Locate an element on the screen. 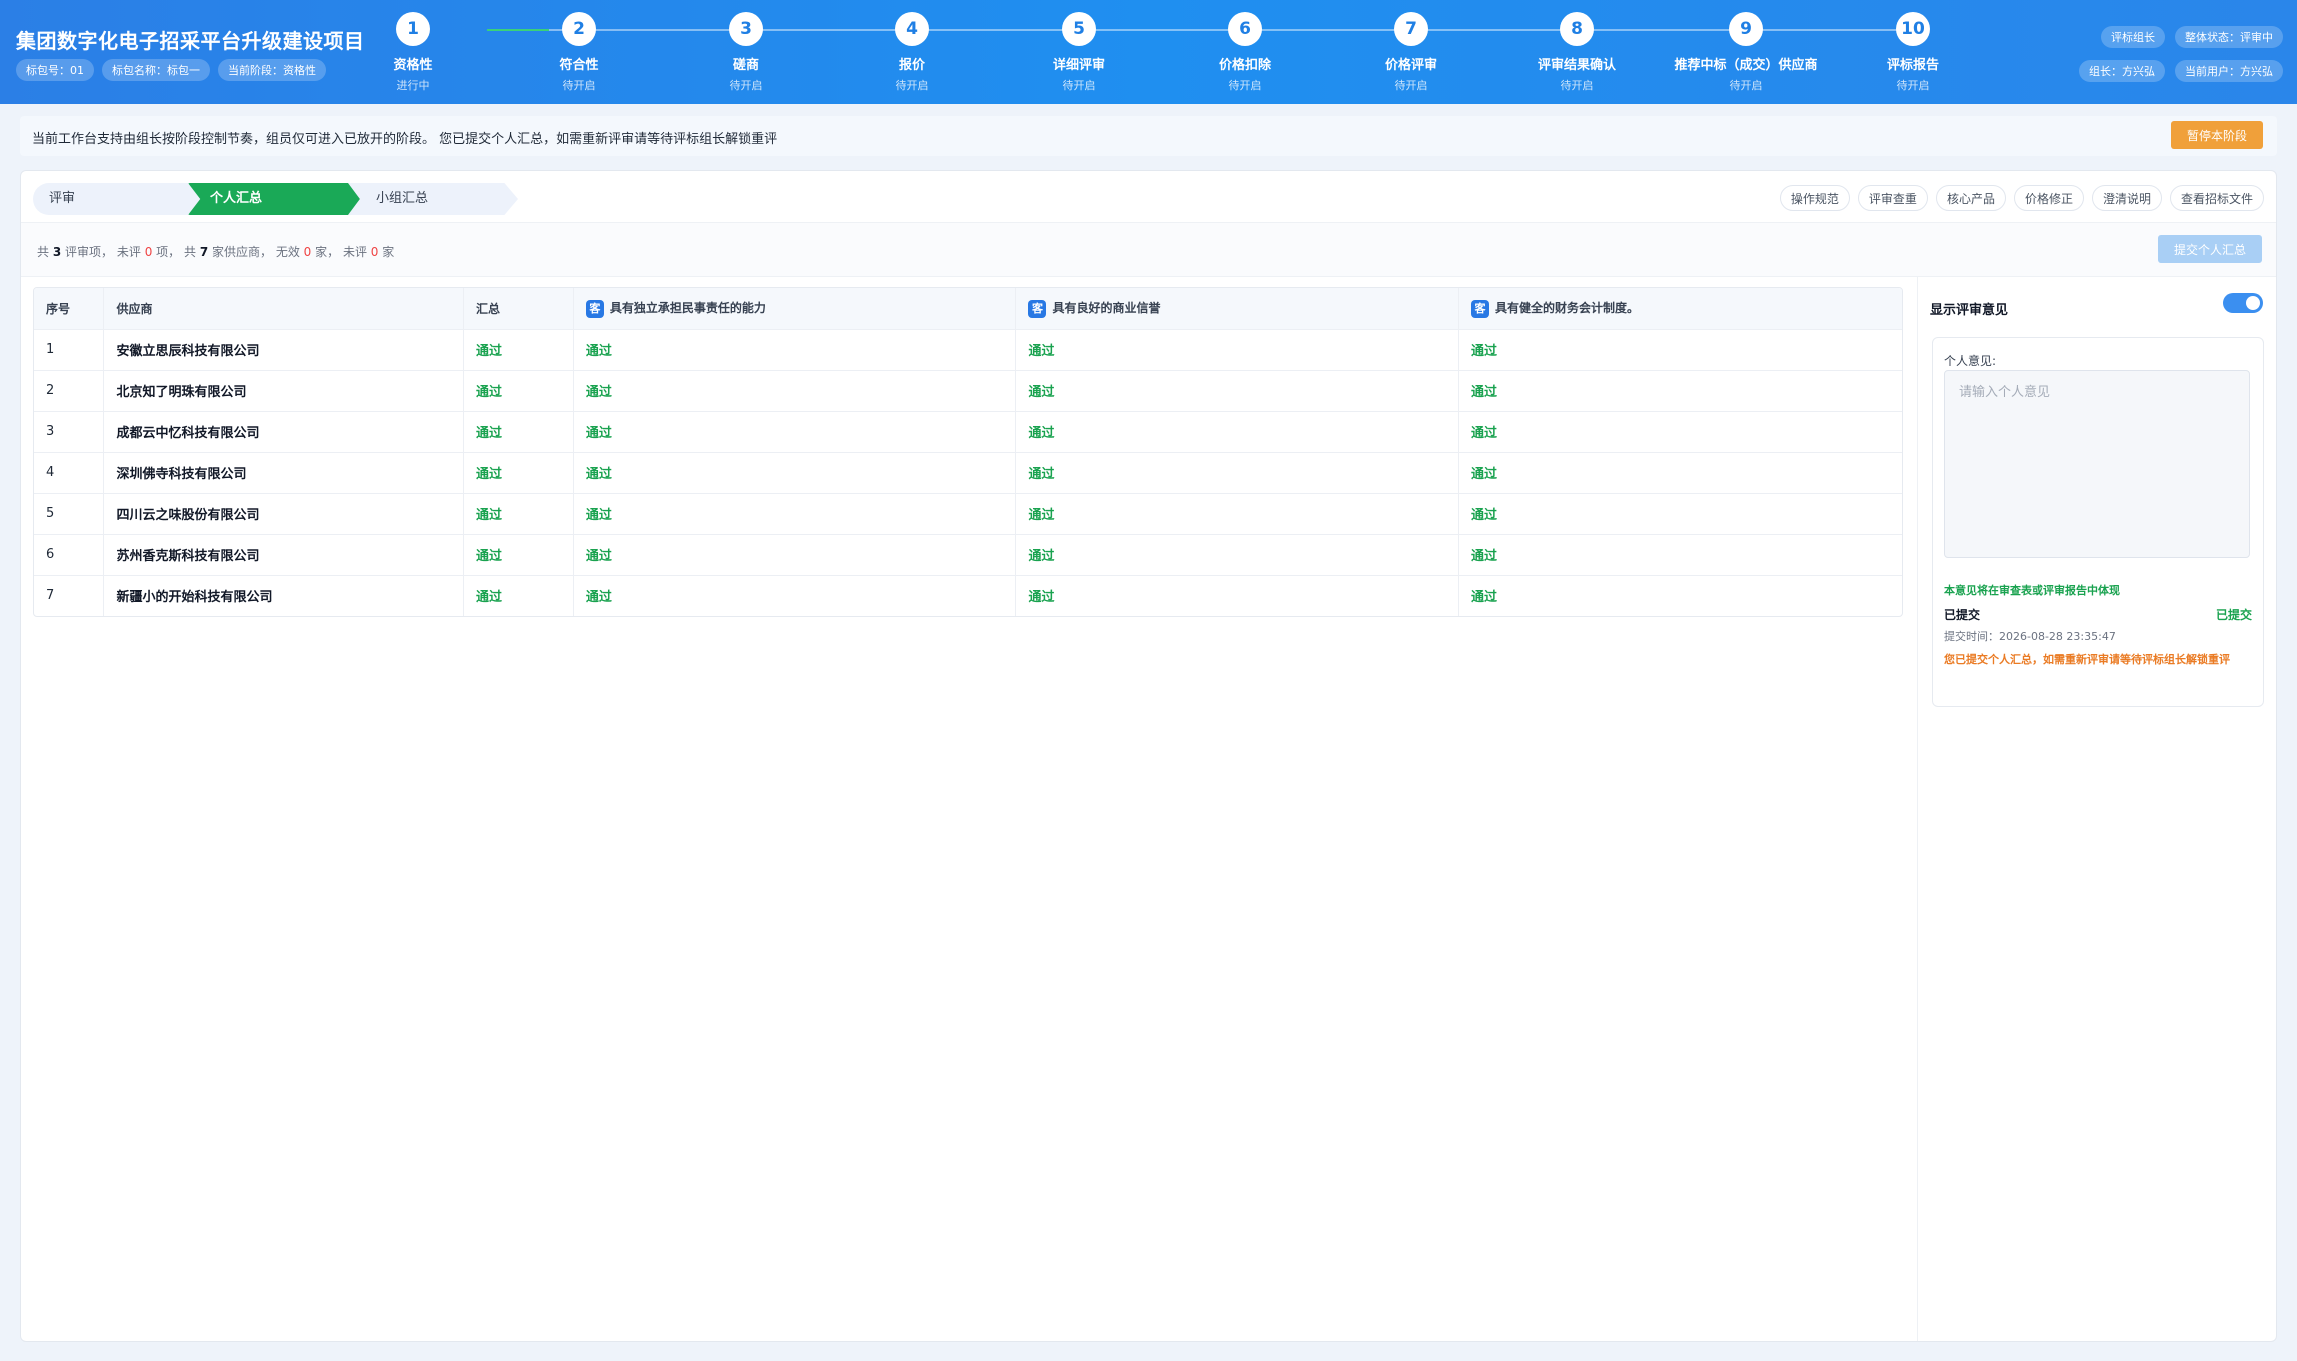 This screenshot has height=1361, width=2297. role-badge: 评标组长 is located at coordinates (2133, 37).